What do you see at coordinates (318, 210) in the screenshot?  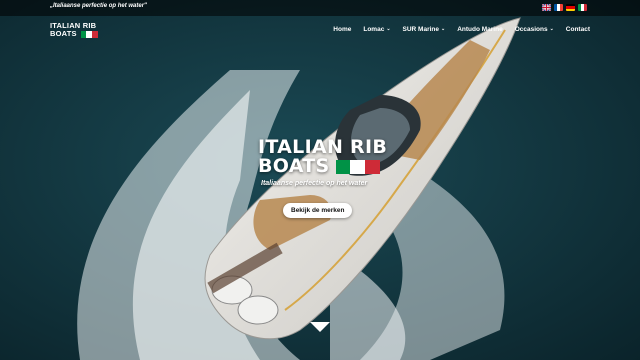 I see `view-brands-button: Bekijk de merken` at bounding box center [318, 210].